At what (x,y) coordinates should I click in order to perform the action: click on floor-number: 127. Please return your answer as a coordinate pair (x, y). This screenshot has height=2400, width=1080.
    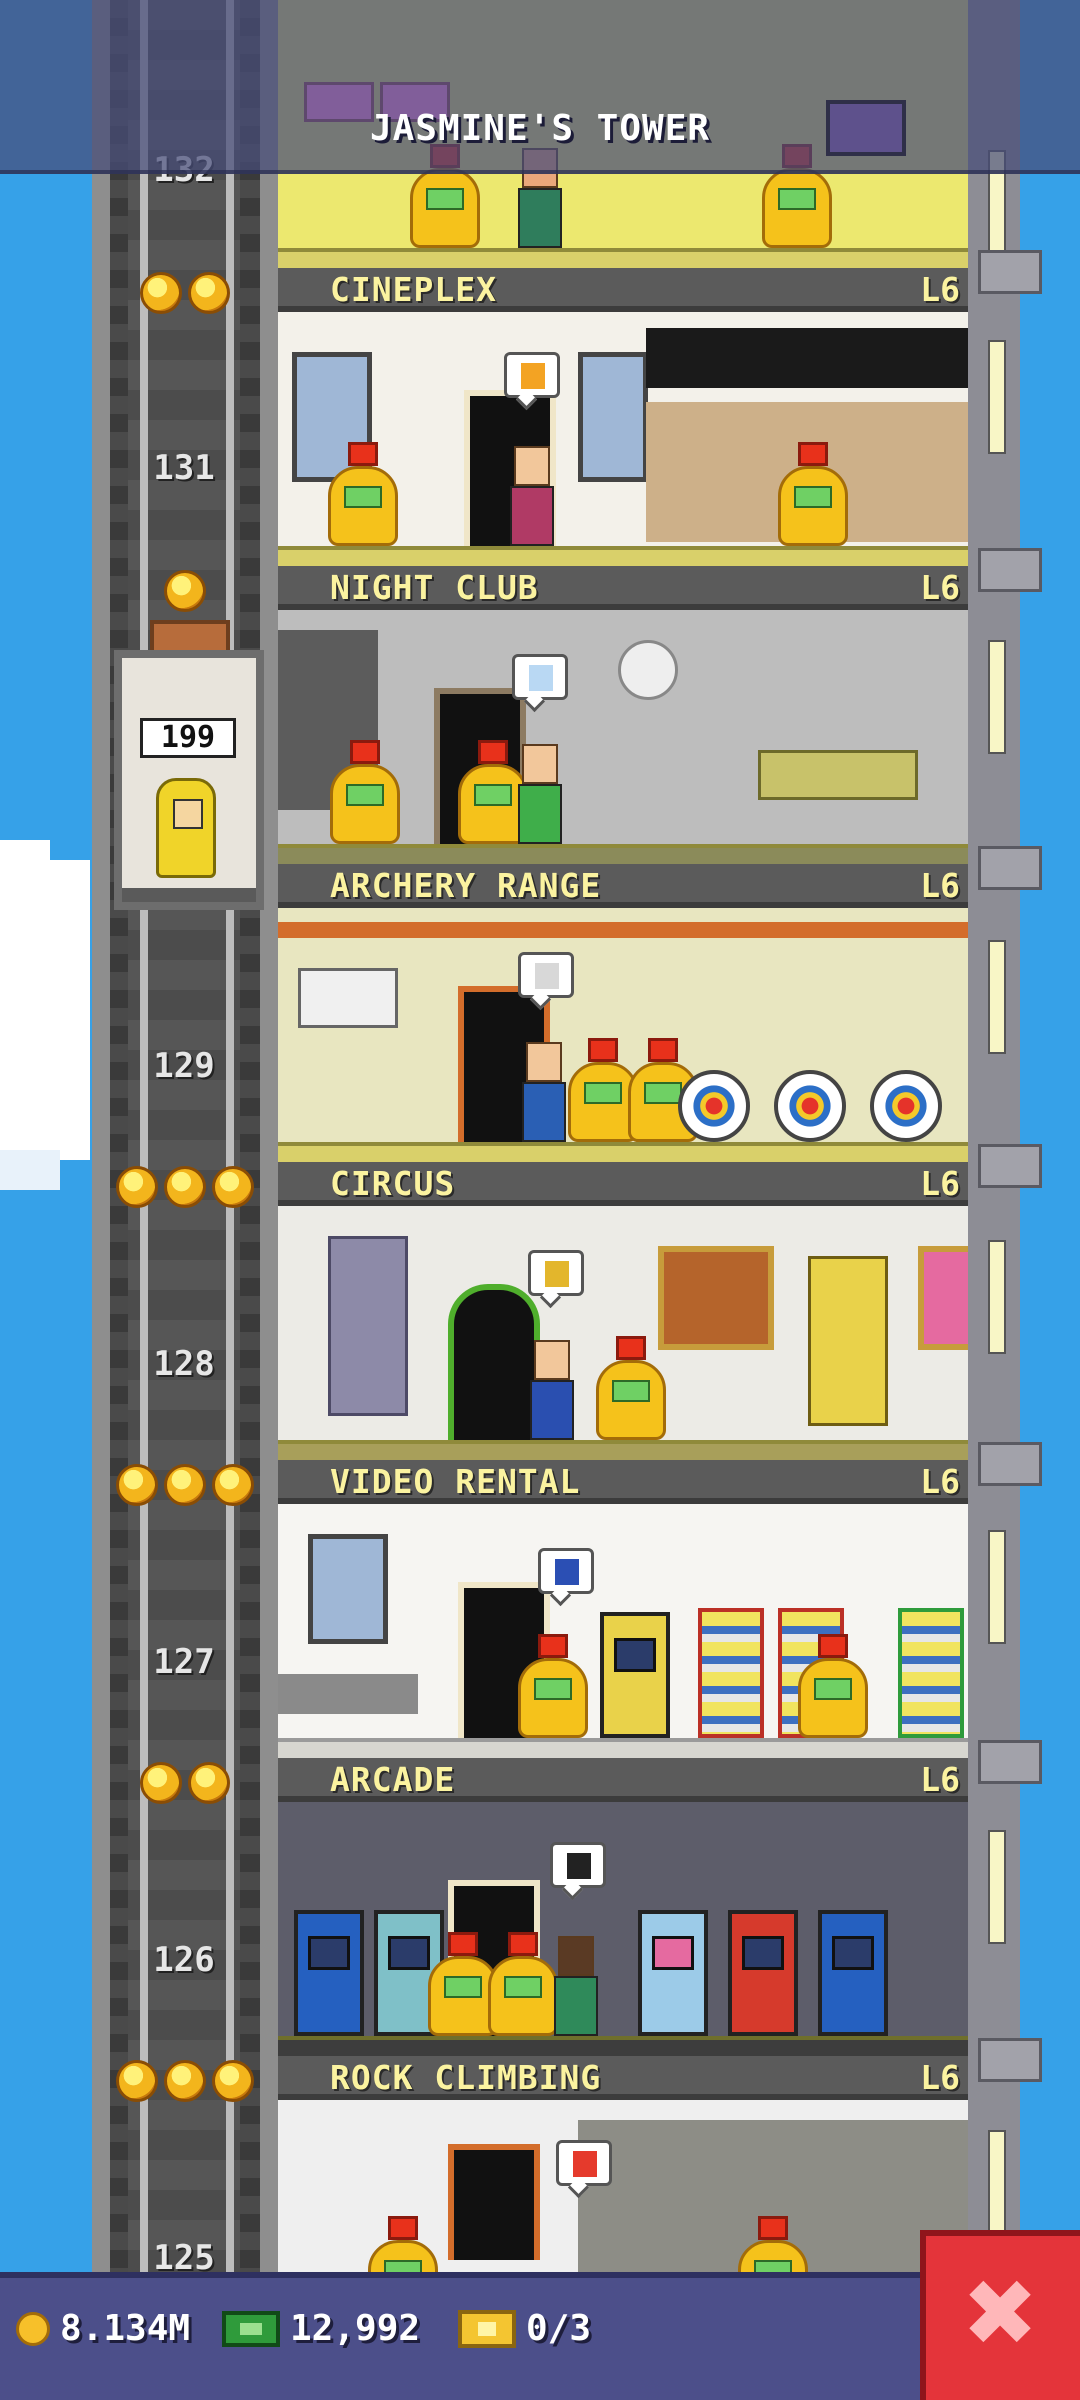
    Looking at the image, I should click on (184, 1662).